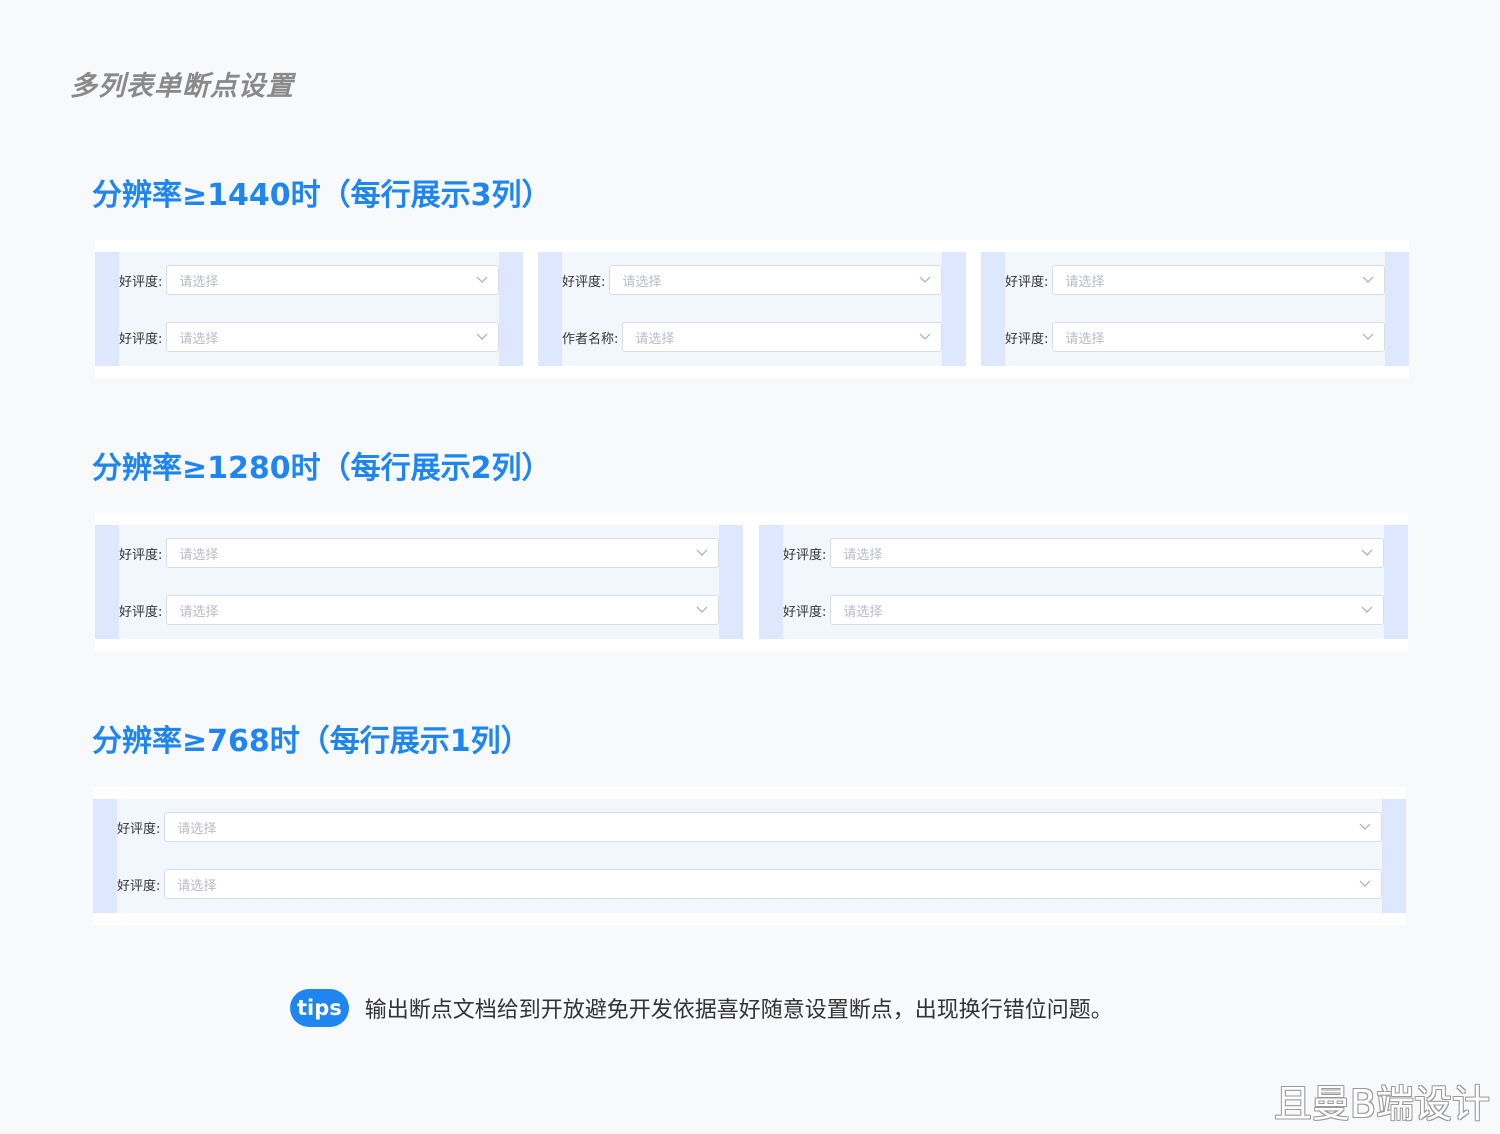  Describe the element at coordinates (751, 582) in the screenshot. I see `form-panel-2col: 好评度: 请选择 好评度: 请选择 好评度: 请选择 好评度: 请选择` at that location.